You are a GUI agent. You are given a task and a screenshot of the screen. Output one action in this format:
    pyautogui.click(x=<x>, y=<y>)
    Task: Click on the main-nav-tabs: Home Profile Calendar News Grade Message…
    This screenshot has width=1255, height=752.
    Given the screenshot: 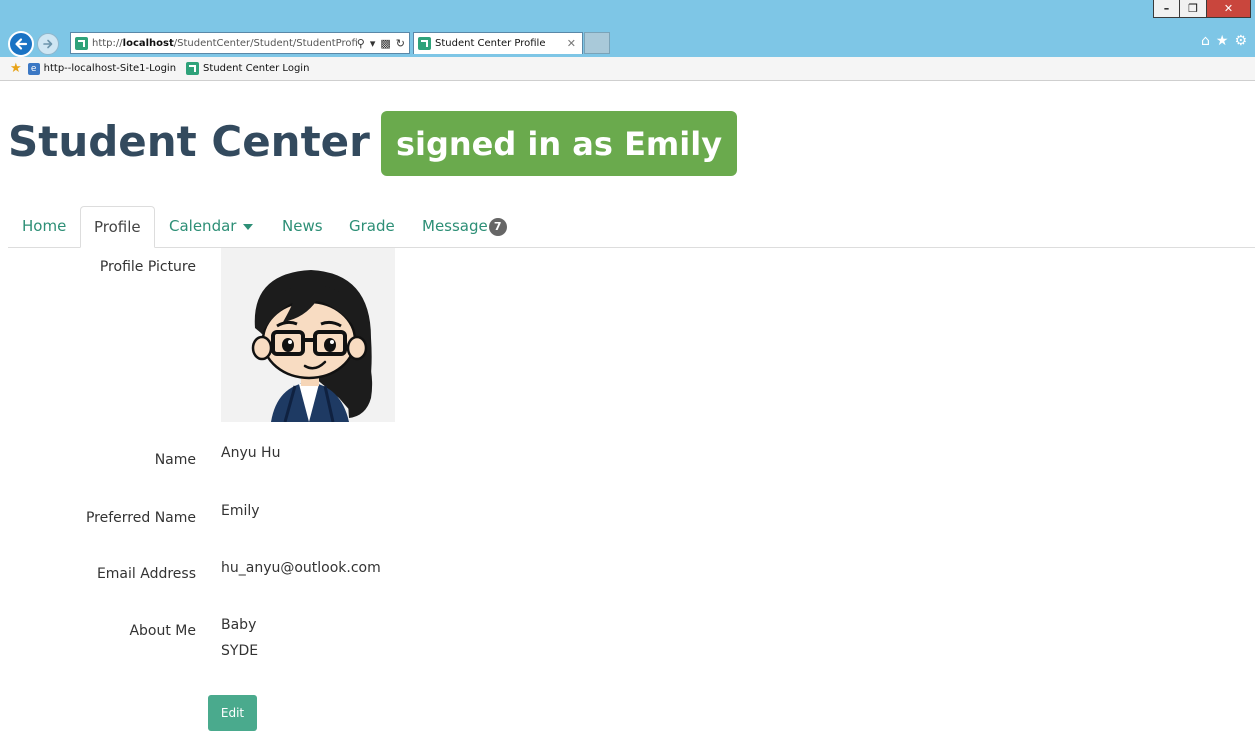 What is the action you would take?
    pyautogui.click(x=631, y=227)
    